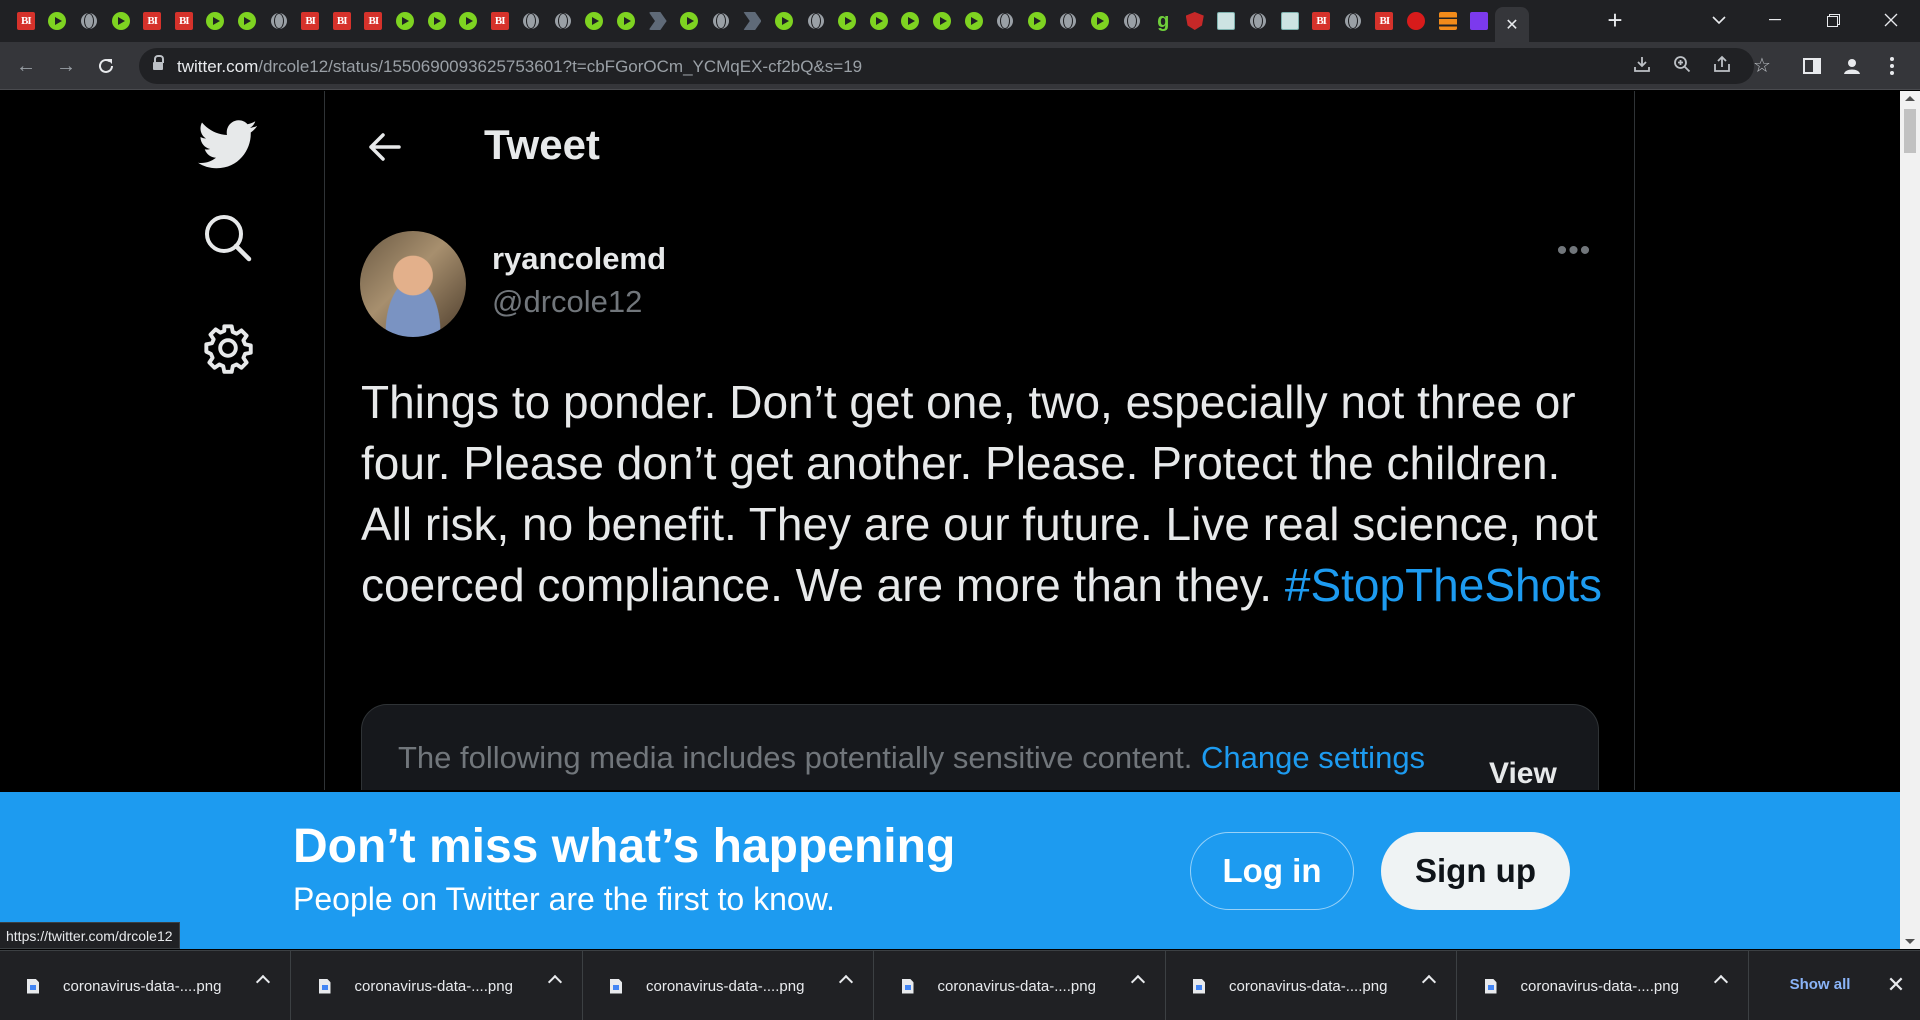 The image size is (1920, 1020). I want to click on close-tab-icon: ✕, so click(1511, 25).